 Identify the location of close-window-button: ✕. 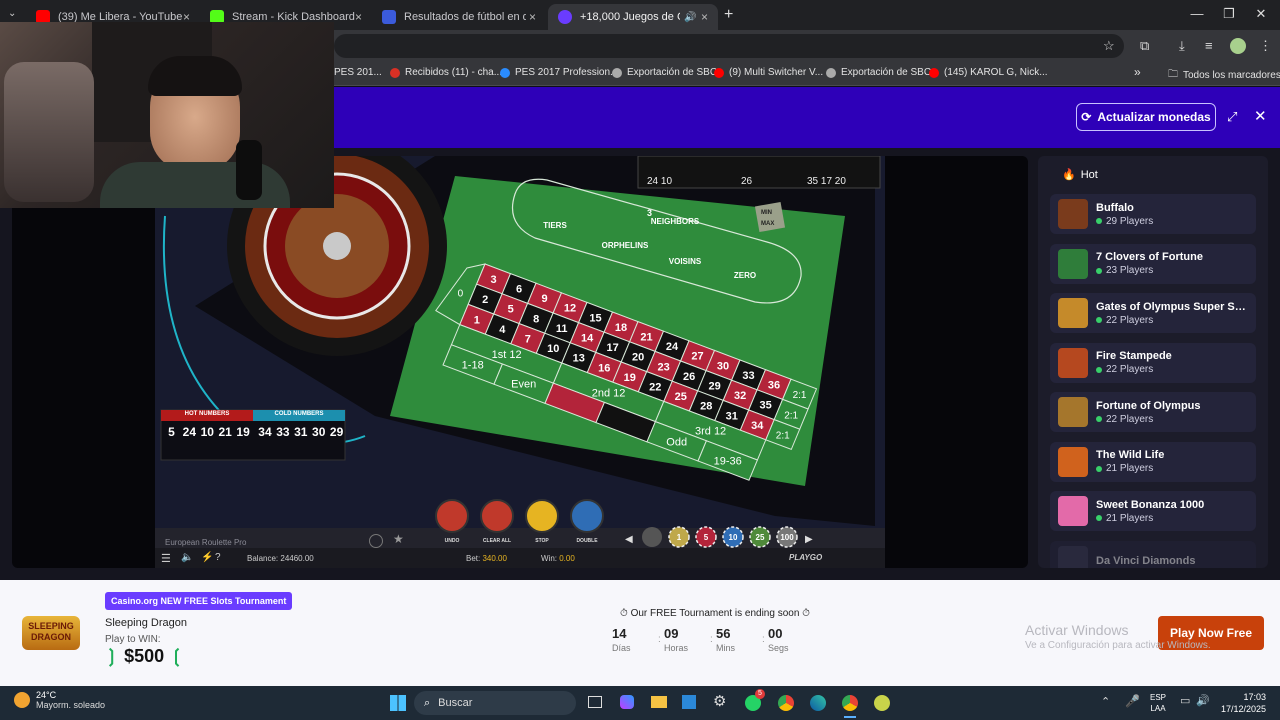
(1261, 14).